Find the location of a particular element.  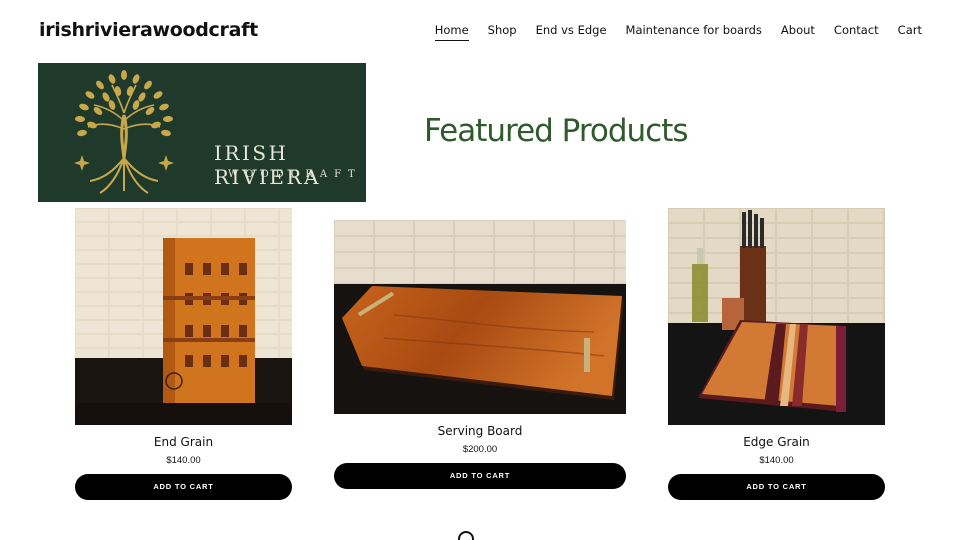

product-card-end-grain: End Grain $140.00 ADD TO CART is located at coordinates (183, 354).